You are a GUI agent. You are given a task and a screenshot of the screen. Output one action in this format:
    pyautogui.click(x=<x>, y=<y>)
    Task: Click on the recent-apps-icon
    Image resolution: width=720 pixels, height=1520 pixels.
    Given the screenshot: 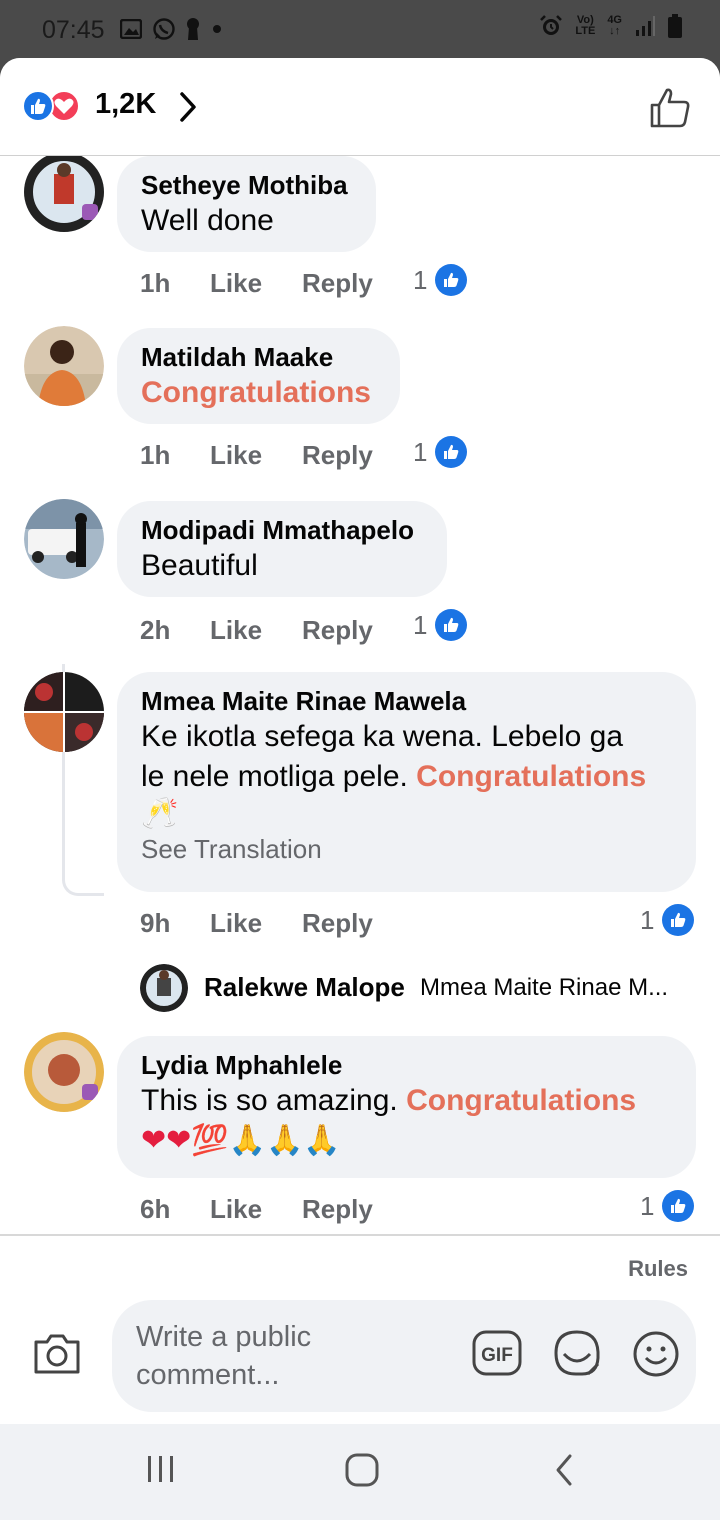 What is the action you would take?
    pyautogui.click(x=161, y=1469)
    